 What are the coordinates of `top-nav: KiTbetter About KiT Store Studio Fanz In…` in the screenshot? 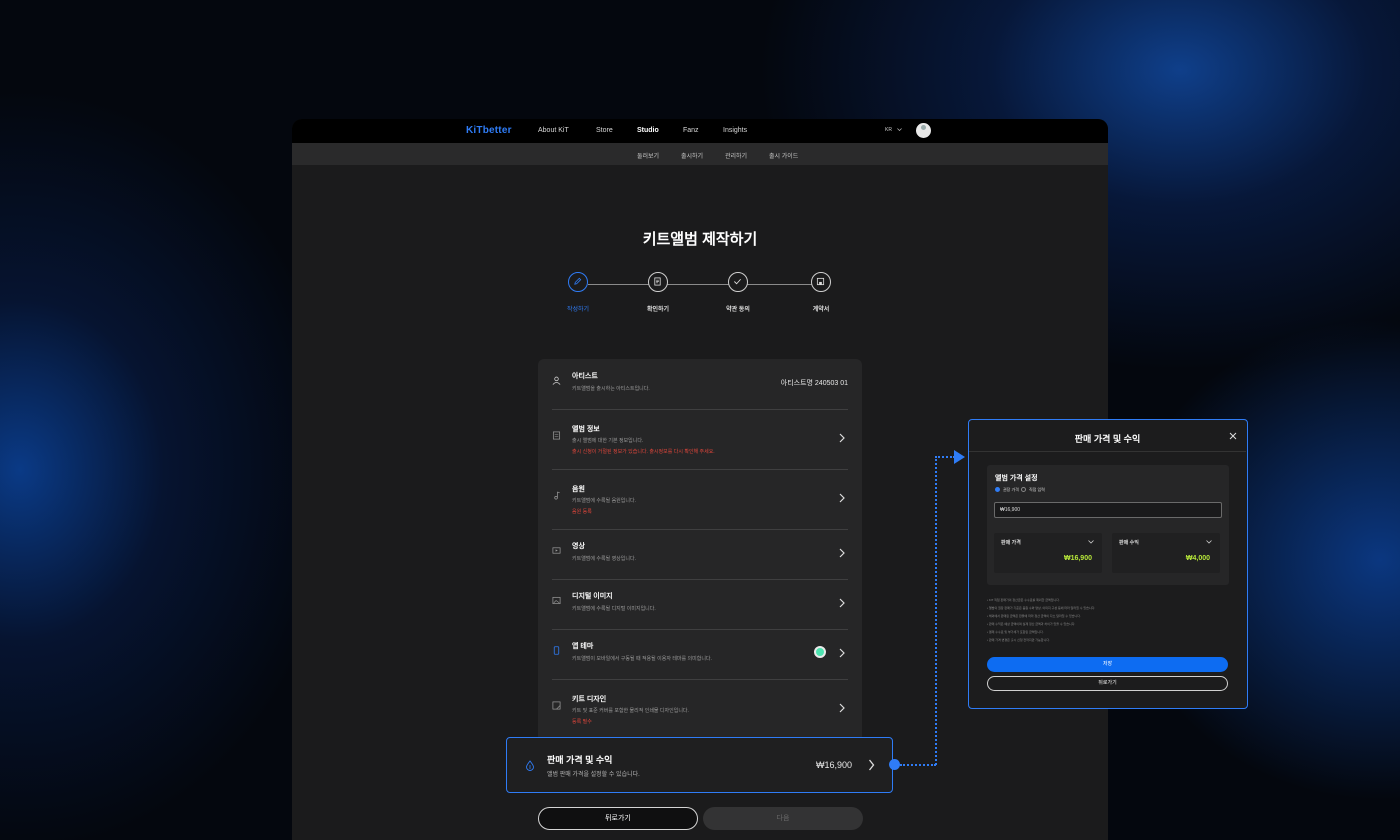 It's located at (700, 131).